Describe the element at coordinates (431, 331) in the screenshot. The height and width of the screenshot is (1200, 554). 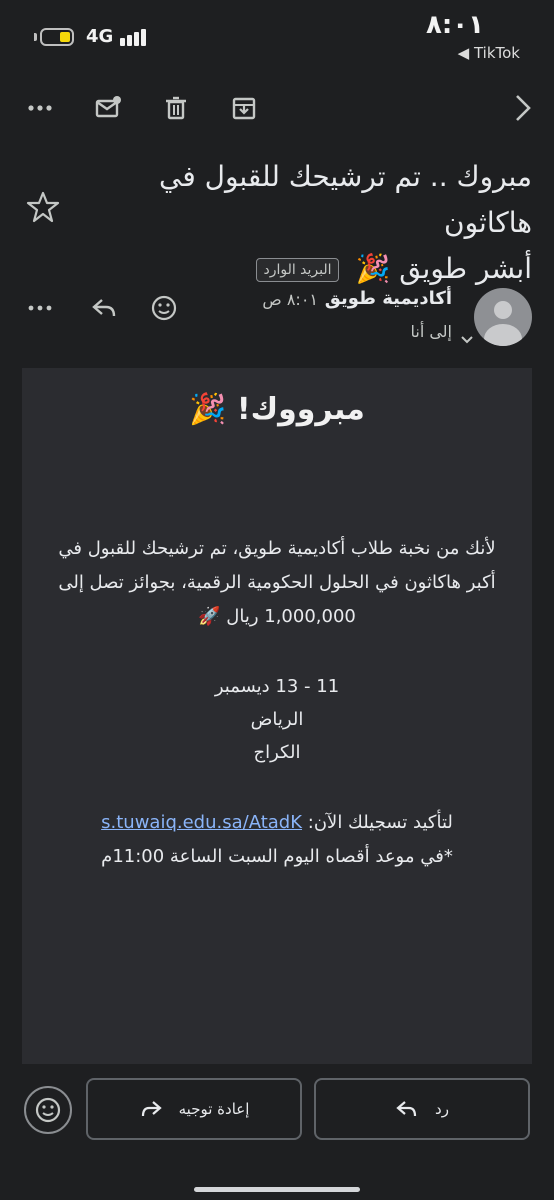
I see `recipient-label: إلى أنا` at that location.